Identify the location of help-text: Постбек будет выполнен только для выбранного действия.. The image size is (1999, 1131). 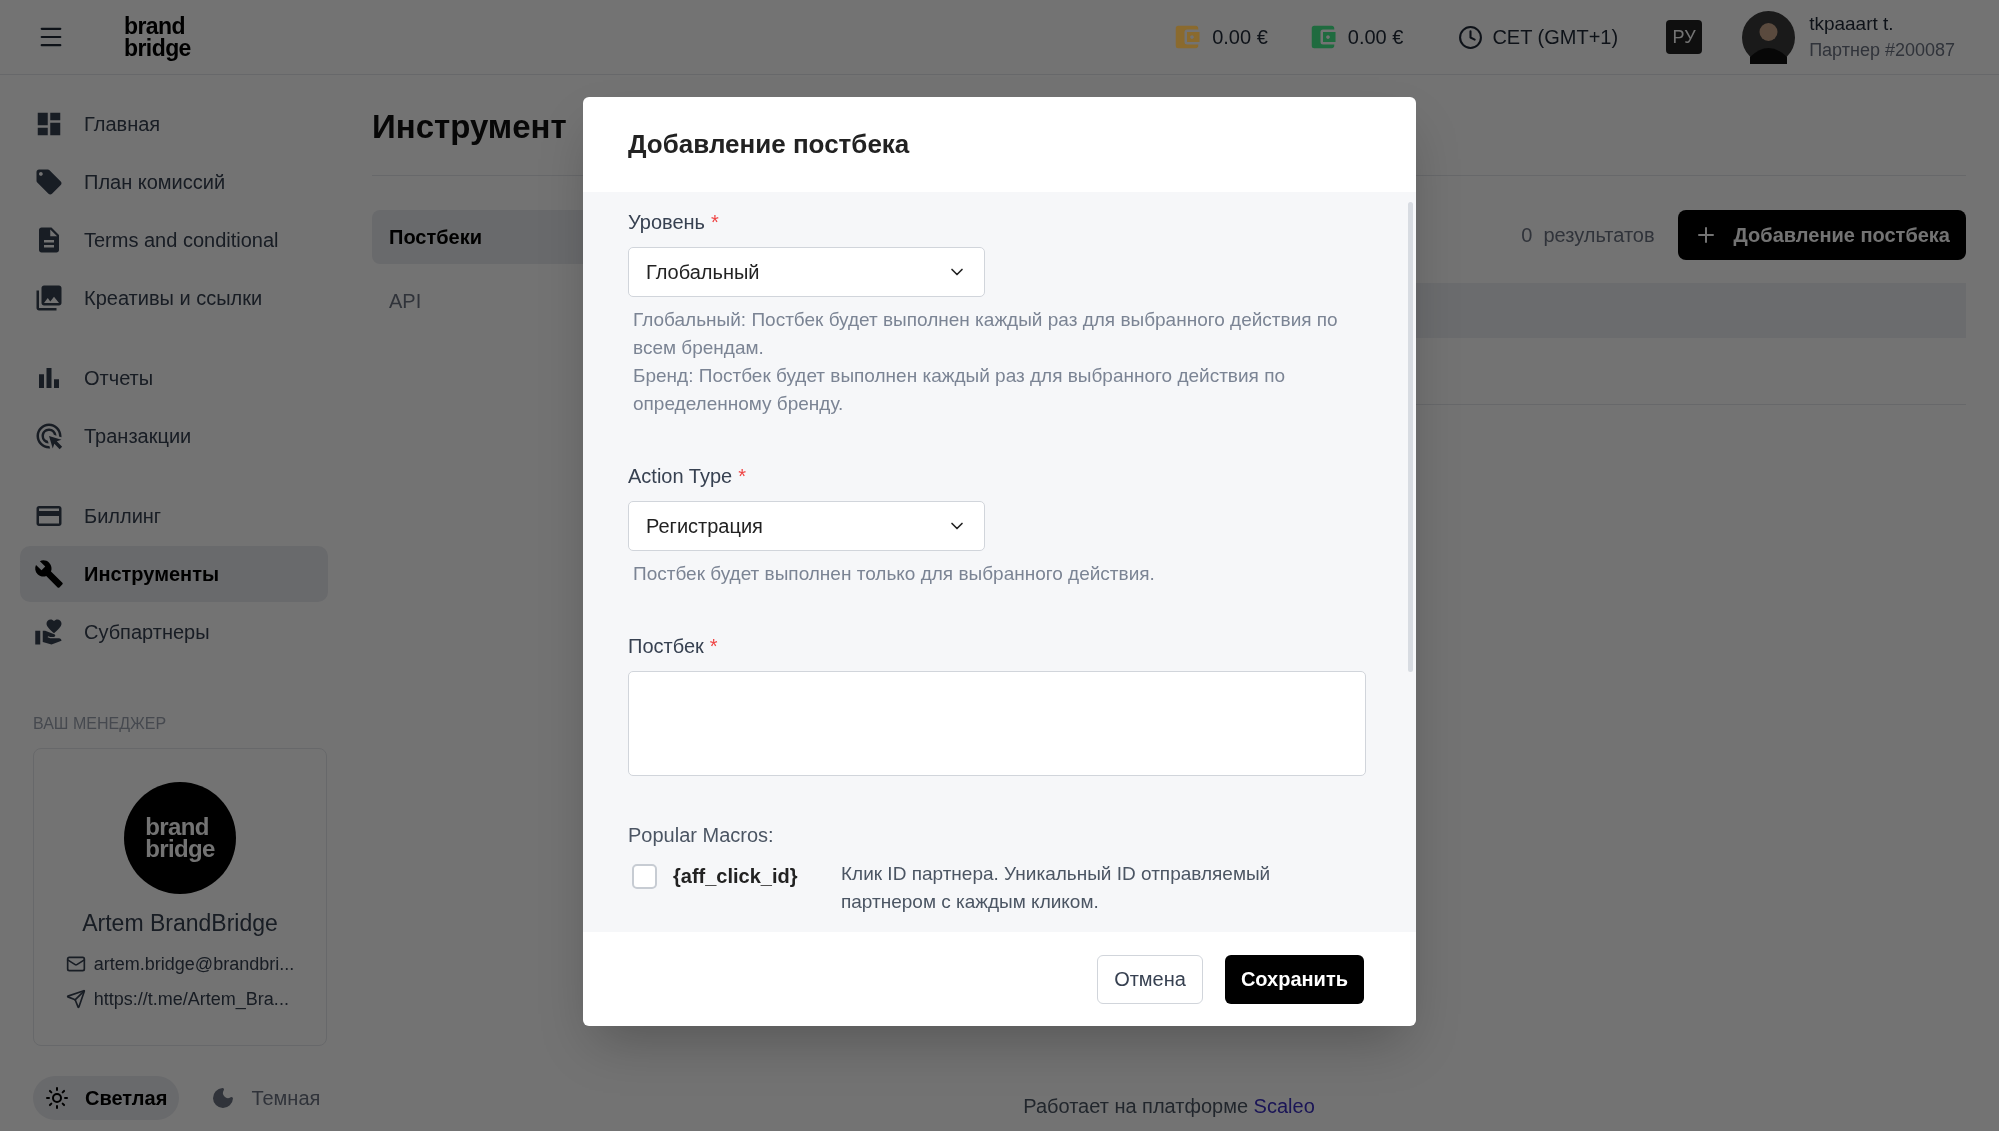
(894, 574).